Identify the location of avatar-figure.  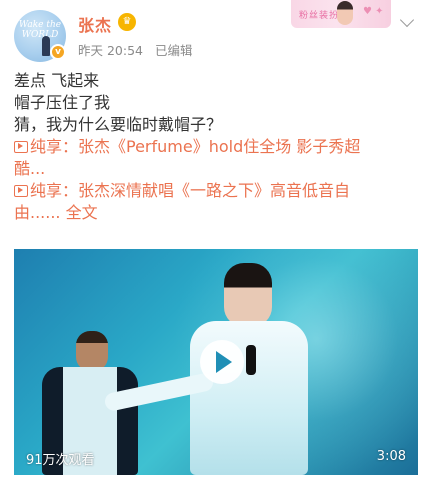
(46, 46).